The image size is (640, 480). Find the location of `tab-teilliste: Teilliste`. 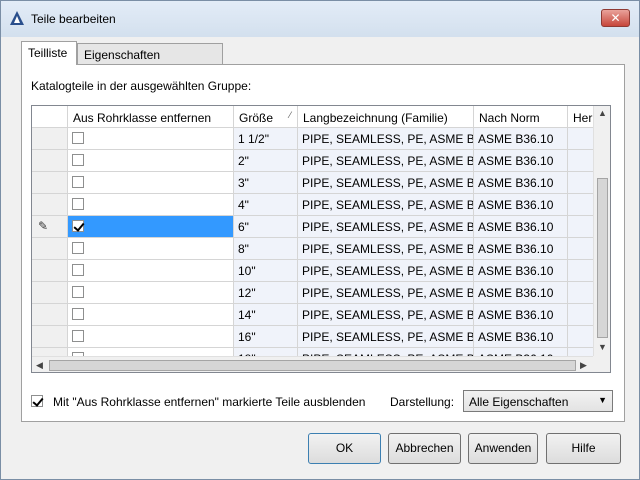

tab-teilliste: Teilliste is located at coordinates (49, 53).